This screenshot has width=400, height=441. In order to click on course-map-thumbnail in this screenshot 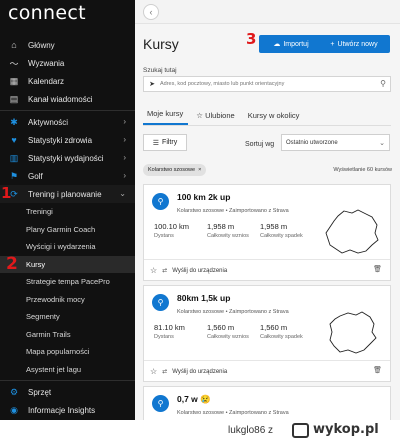, I will do `click(353, 332)`.